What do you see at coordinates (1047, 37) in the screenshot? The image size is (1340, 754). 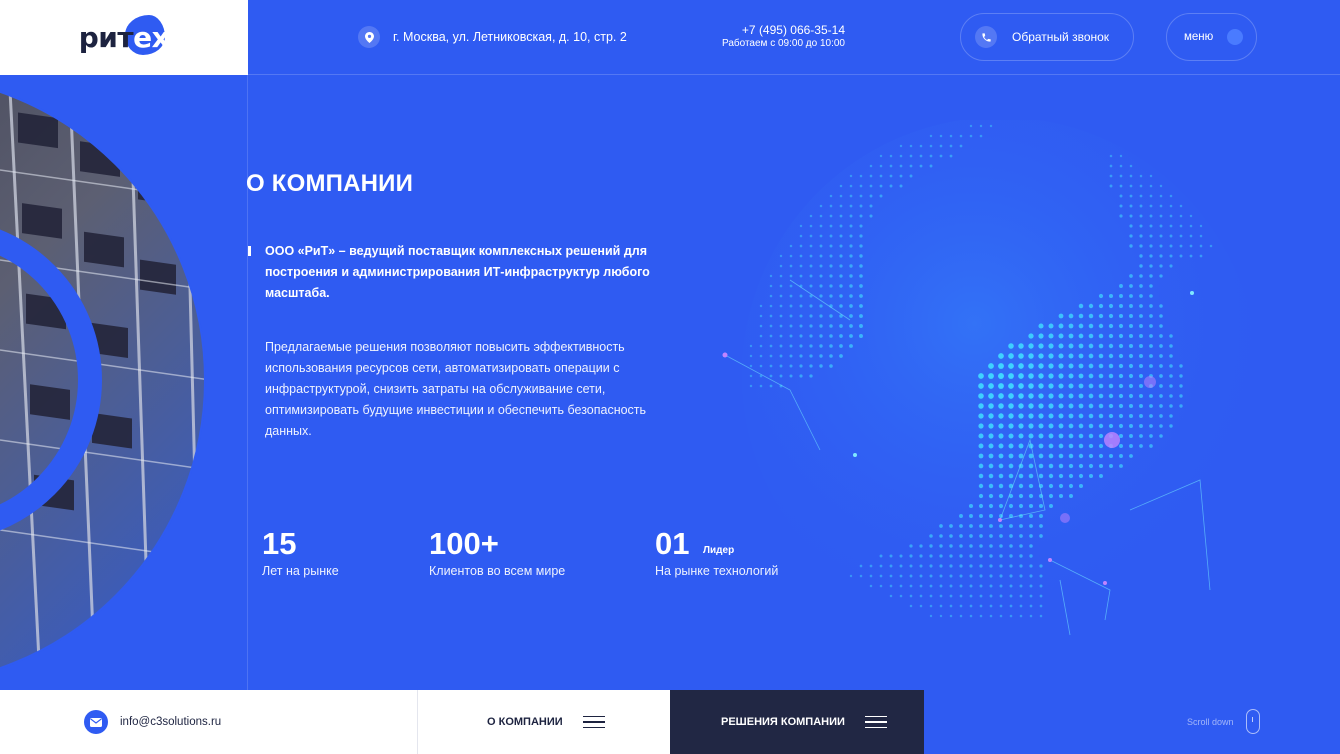 I see `callback-button: Обратный звонок` at bounding box center [1047, 37].